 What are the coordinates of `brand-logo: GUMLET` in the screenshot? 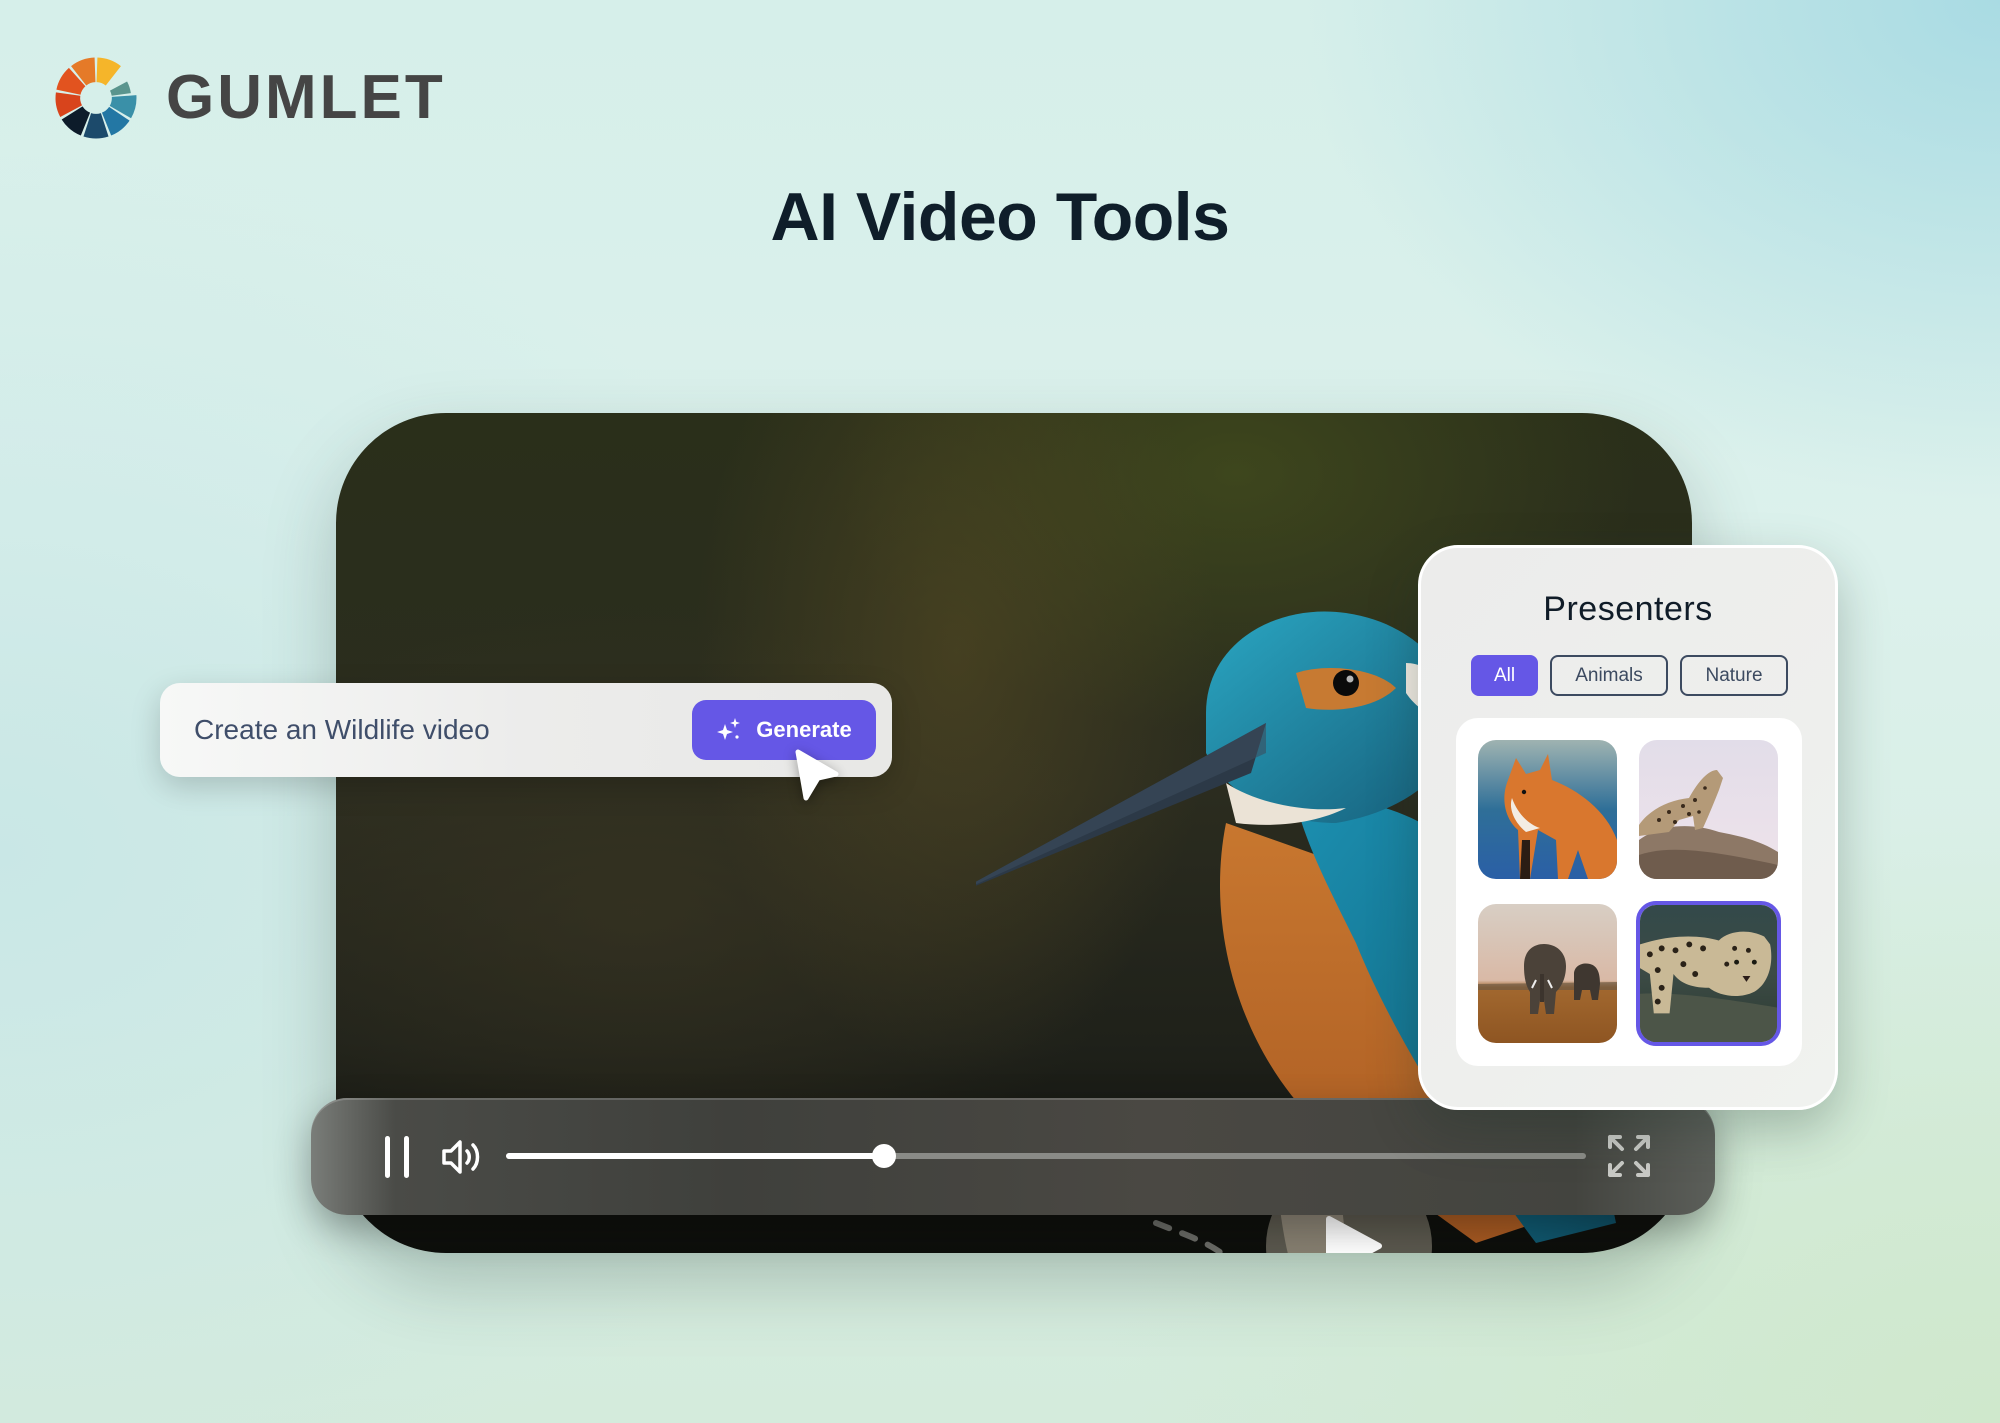 It's located at (249, 98).